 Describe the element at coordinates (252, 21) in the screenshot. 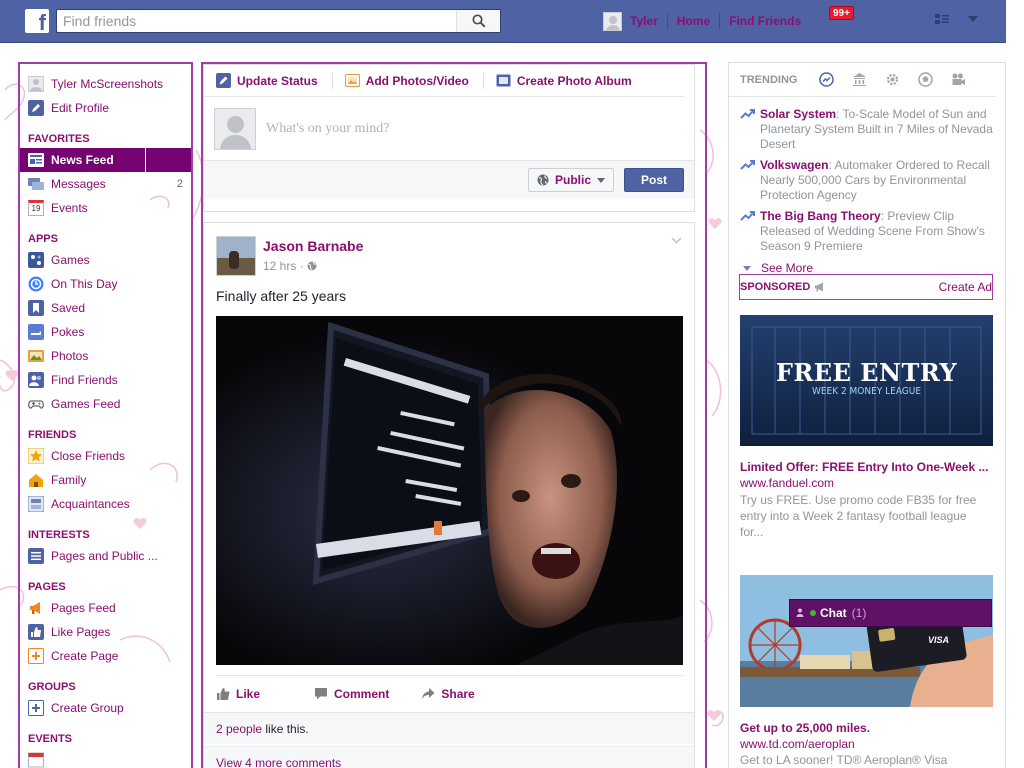

I see `search-input` at that location.